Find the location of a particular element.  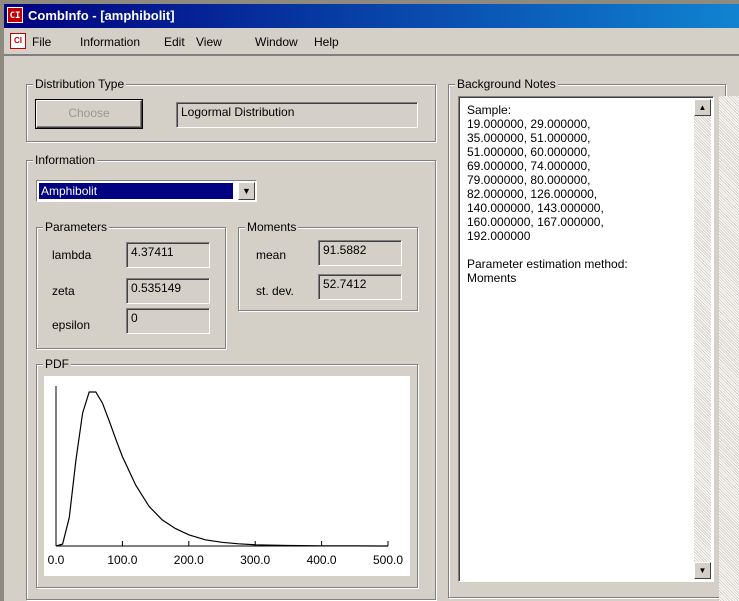

zeta-label: zeta is located at coordinates (63, 291).